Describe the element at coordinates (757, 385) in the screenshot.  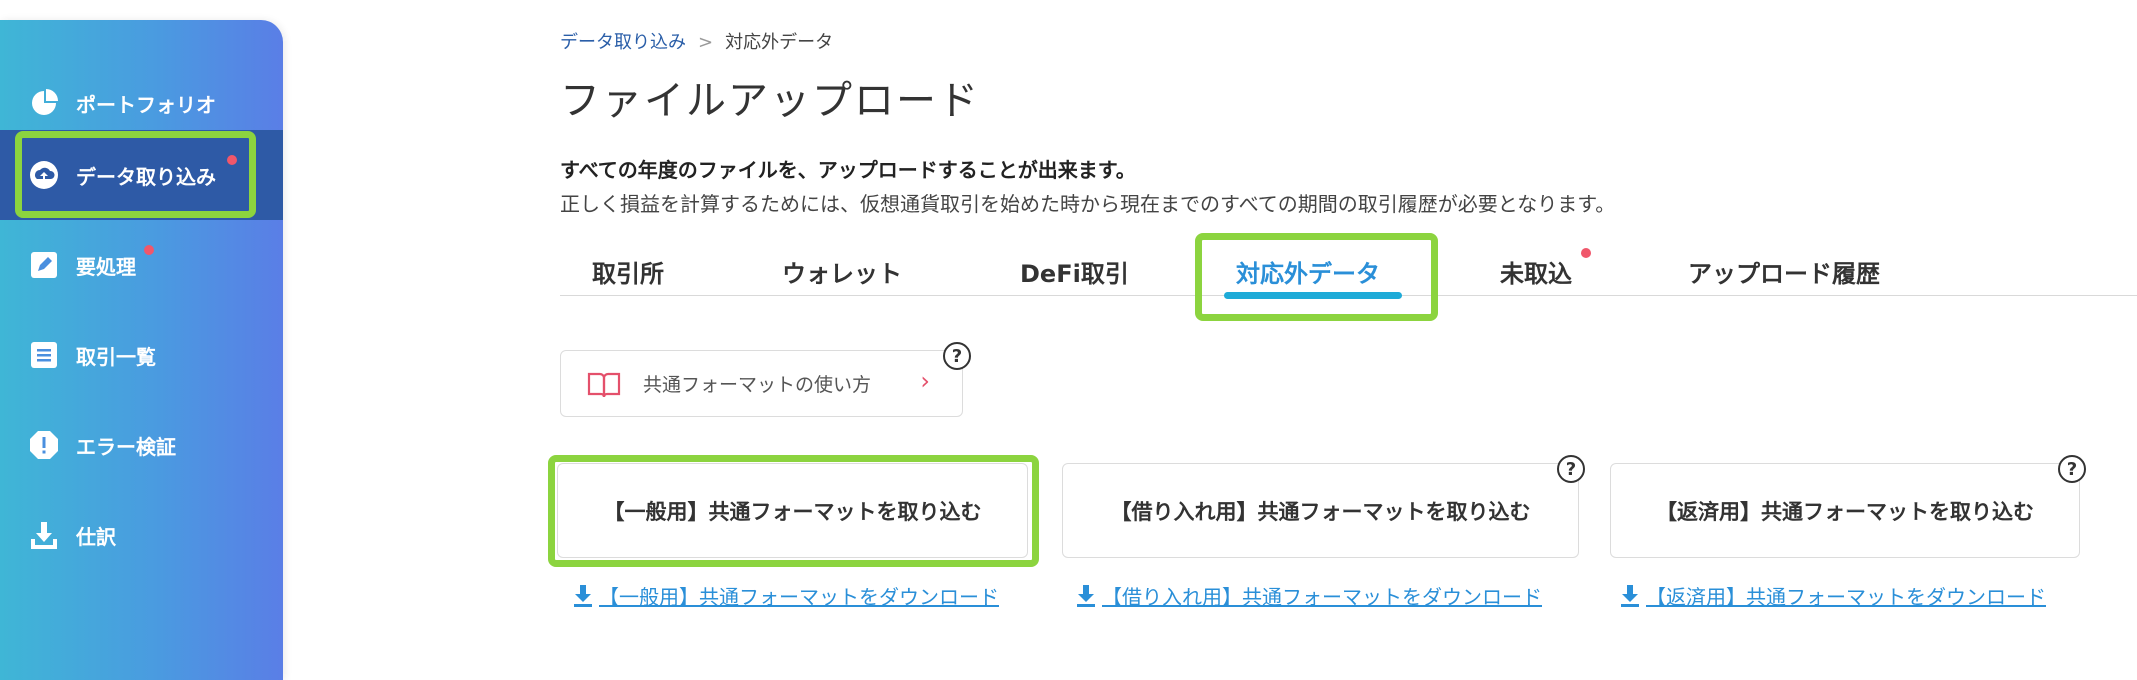
I see `format-guide-label: 共通フォーマットの使い方` at that location.